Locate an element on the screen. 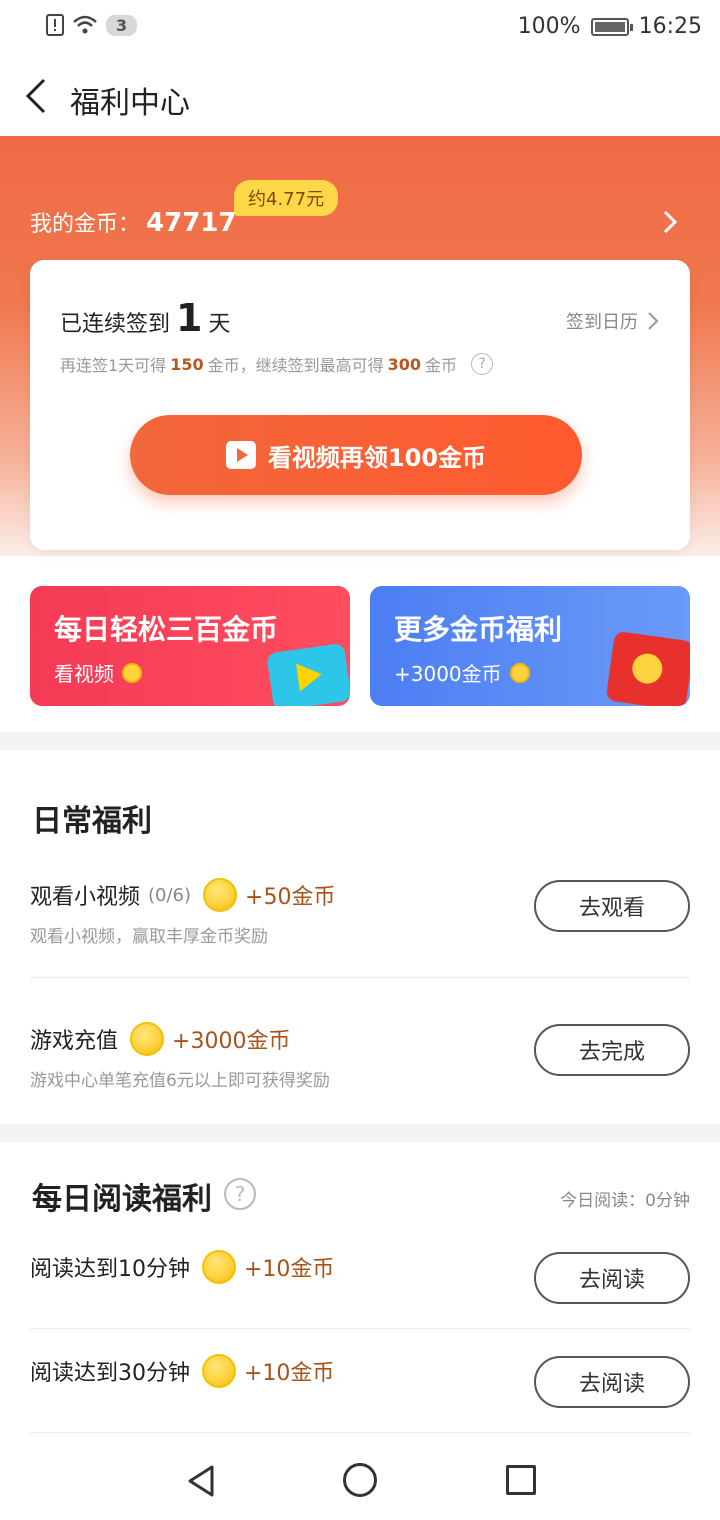 This screenshot has height=1520, width=720. desc-text: 再连签1天可得 is located at coordinates (113, 365).